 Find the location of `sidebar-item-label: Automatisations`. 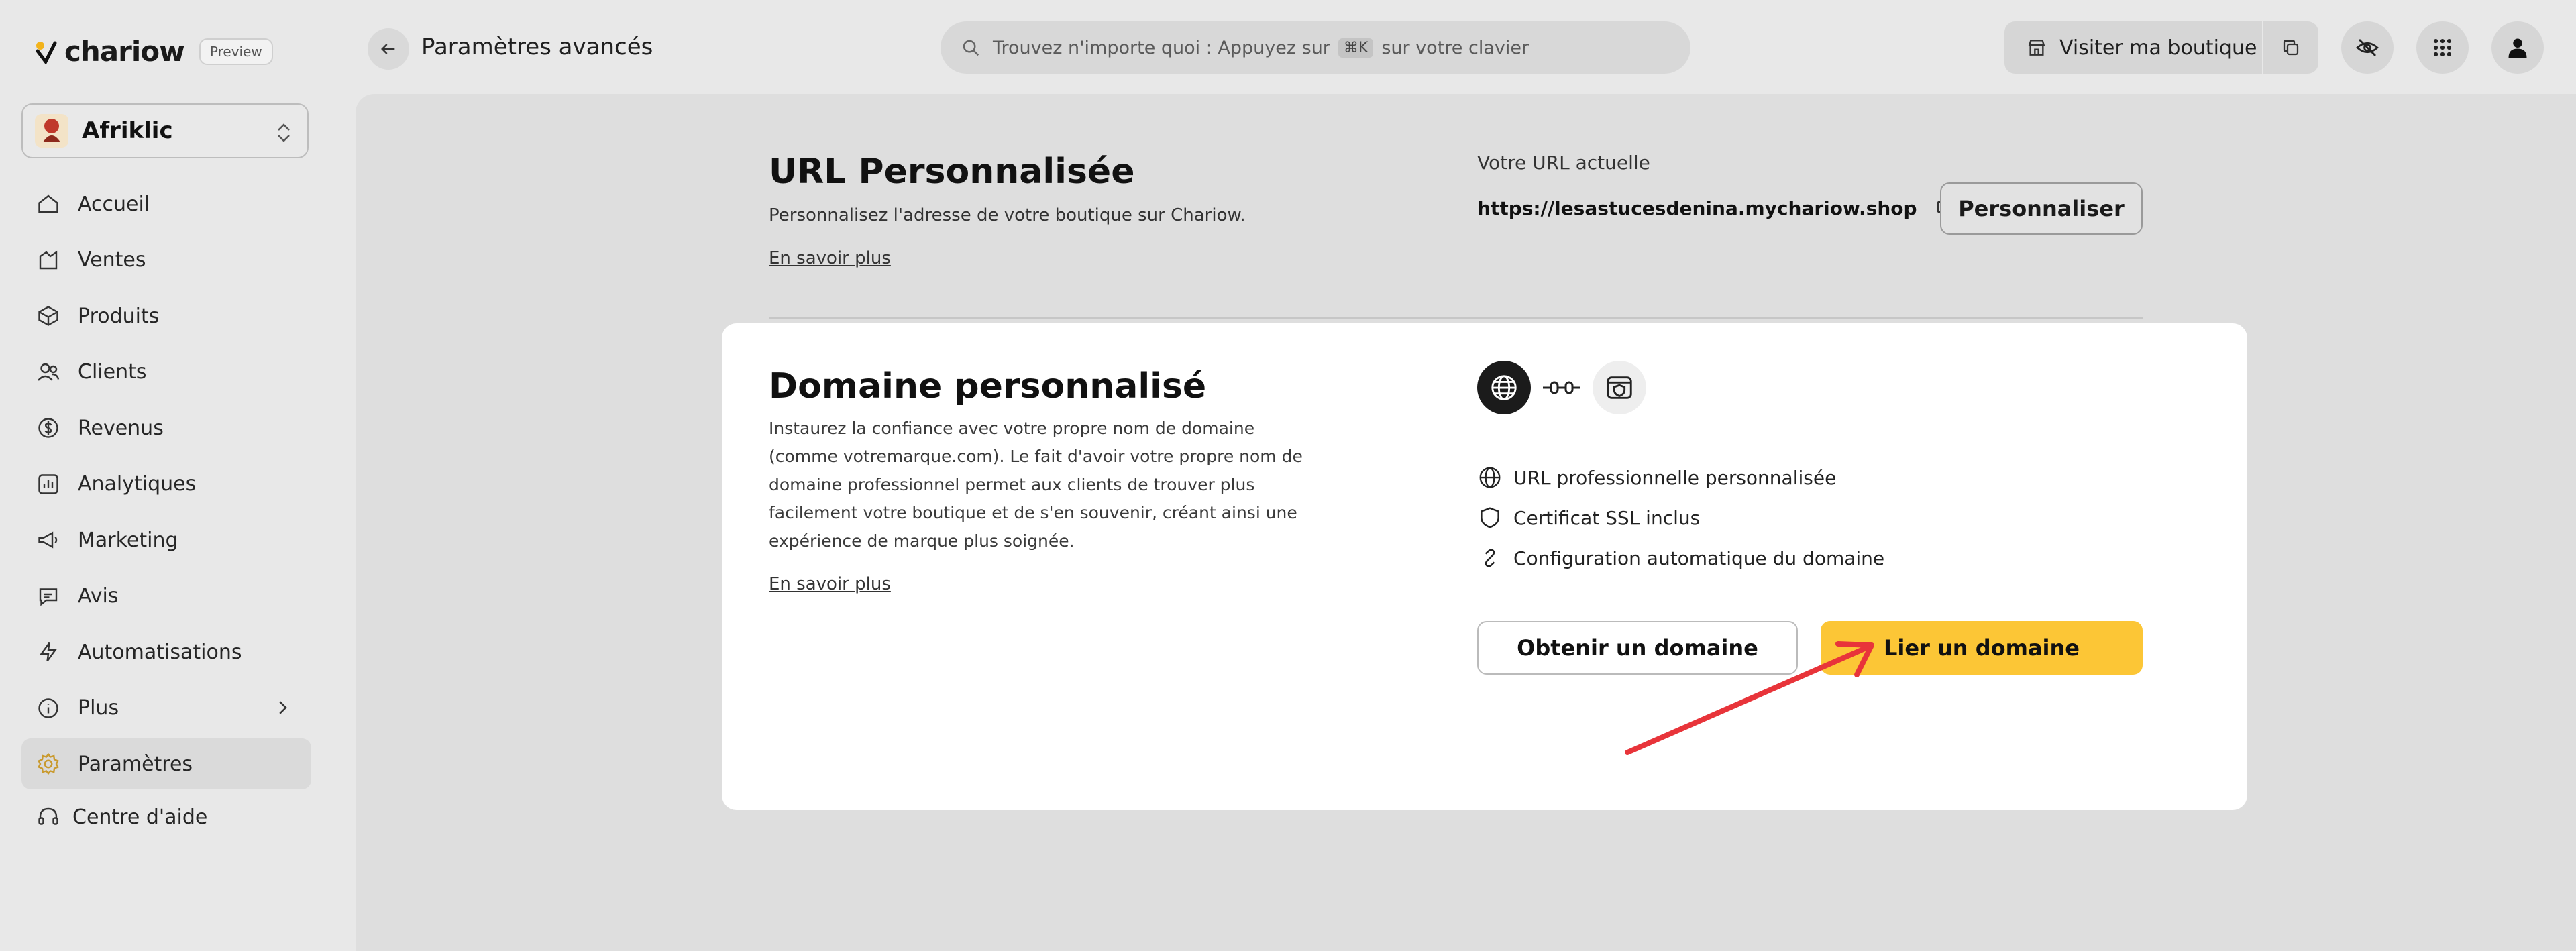

sidebar-item-label: Automatisations is located at coordinates (160, 652).